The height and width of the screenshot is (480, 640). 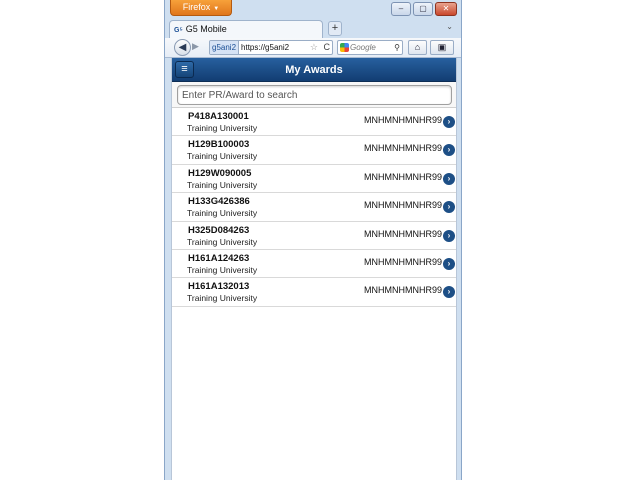 What do you see at coordinates (397, 47) in the screenshot?
I see `search-icon: ⚲` at bounding box center [397, 47].